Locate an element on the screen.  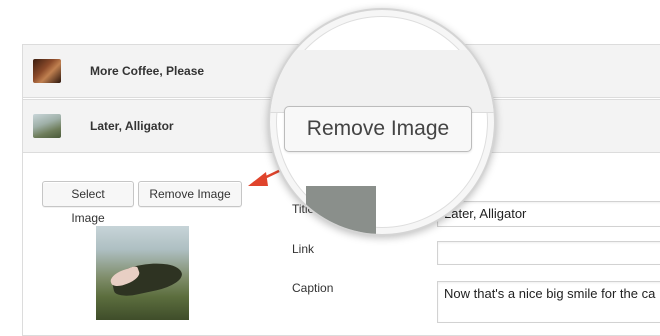
slide-image-preview is located at coordinates (142, 273).